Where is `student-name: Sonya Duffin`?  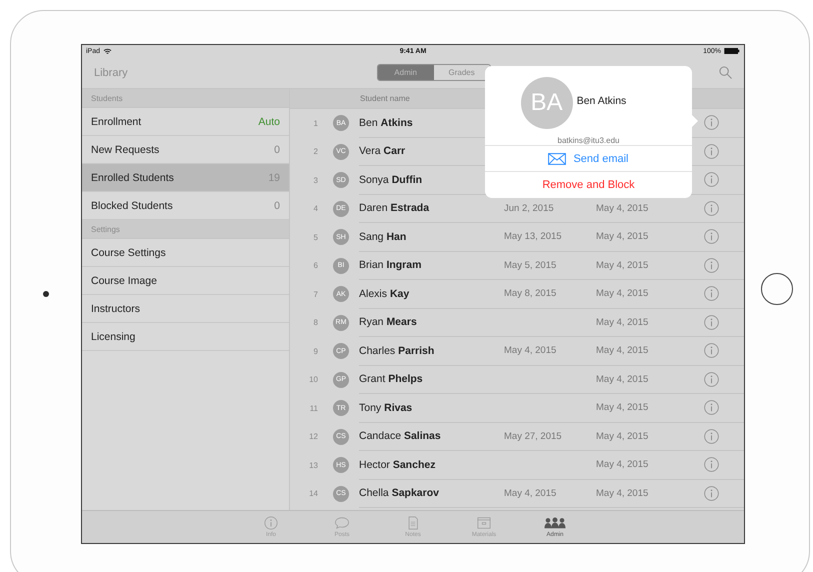 student-name: Sonya Duffin is located at coordinates (391, 180).